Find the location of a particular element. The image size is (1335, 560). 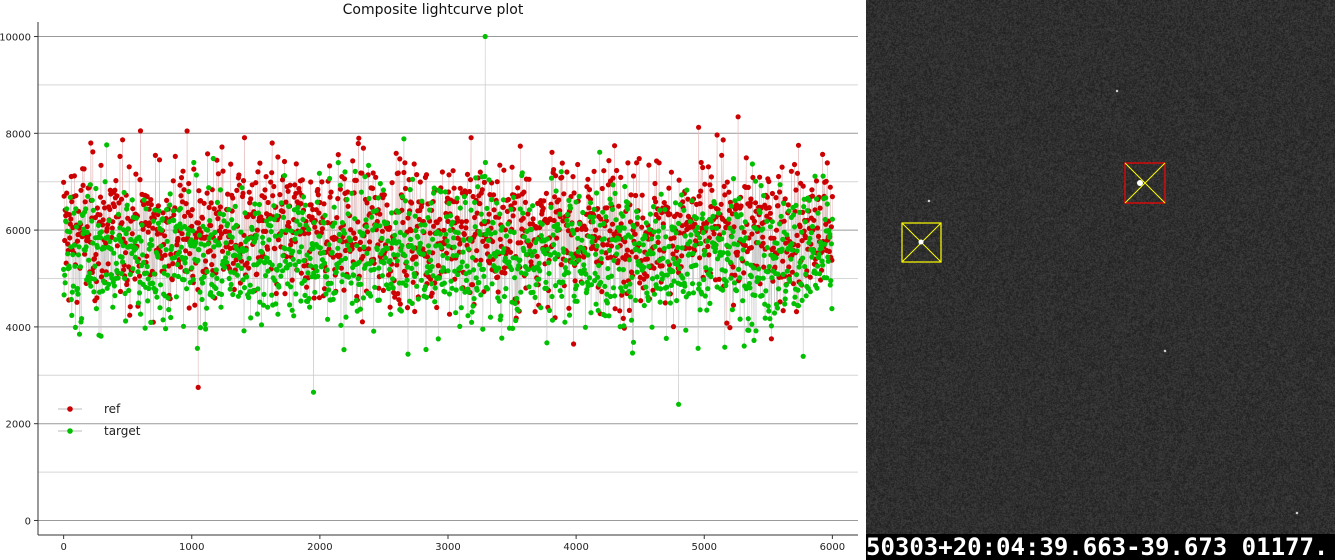

target-aperture is located at coordinates (921, 242).